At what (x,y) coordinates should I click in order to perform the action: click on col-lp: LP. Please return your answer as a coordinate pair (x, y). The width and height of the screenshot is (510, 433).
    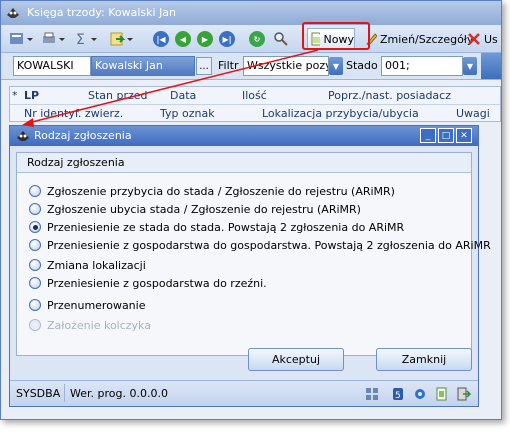
    Looking at the image, I should click on (31, 95).